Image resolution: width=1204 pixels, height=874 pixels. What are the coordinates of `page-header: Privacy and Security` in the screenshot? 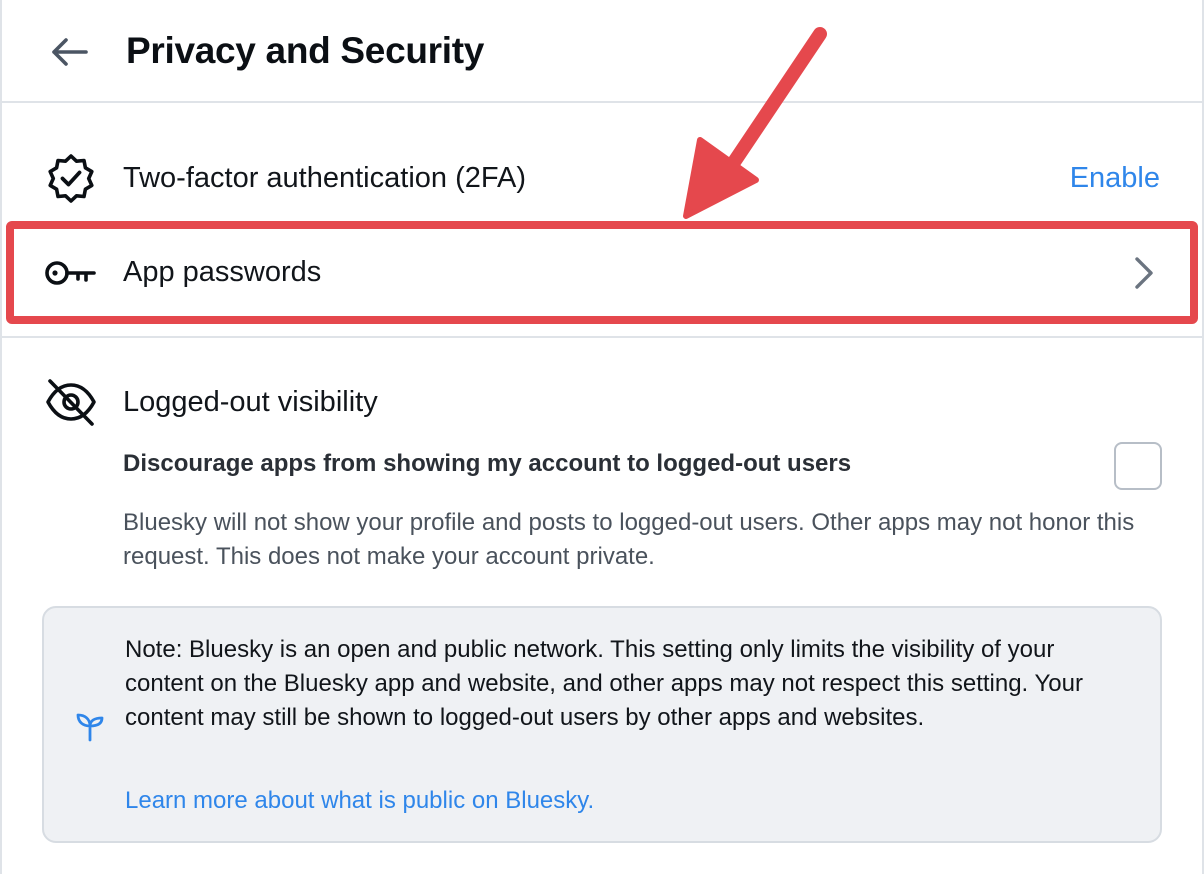 It's located at (602, 51).